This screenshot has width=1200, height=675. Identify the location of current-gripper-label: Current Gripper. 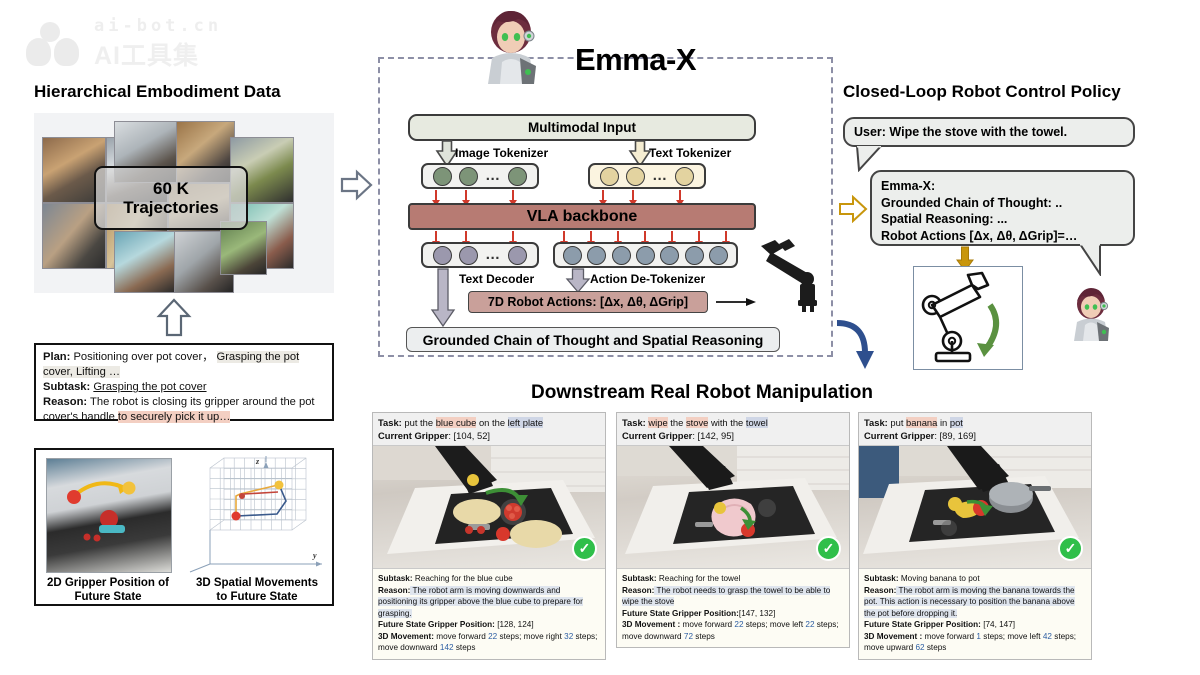
(899, 435).